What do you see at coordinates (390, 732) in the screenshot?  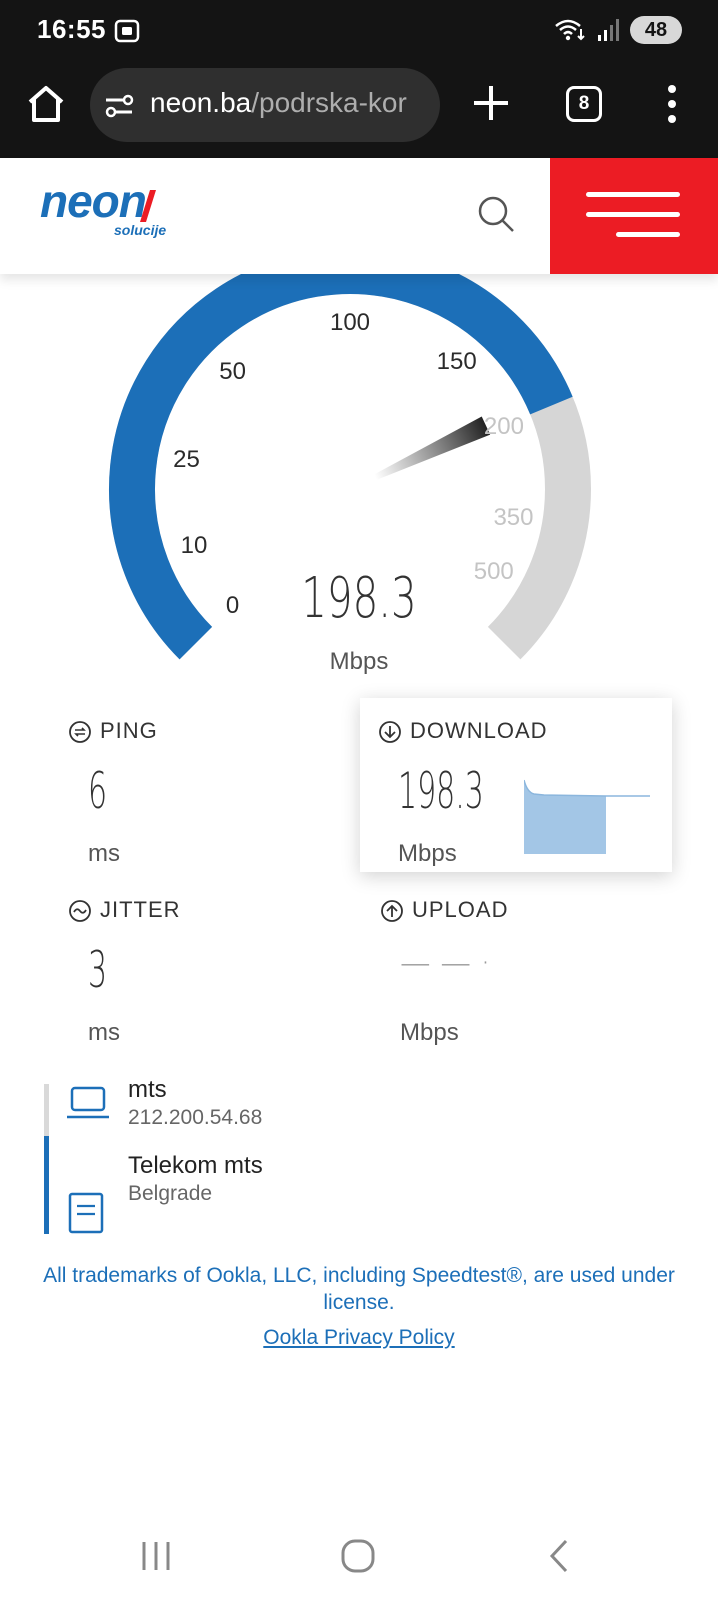 I see `download-icon` at bounding box center [390, 732].